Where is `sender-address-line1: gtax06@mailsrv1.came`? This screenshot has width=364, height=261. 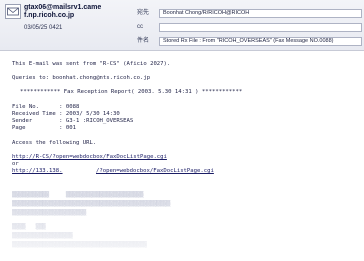 sender-address-line1: gtax06@mailsrv1.came is located at coordinates (63, 7).